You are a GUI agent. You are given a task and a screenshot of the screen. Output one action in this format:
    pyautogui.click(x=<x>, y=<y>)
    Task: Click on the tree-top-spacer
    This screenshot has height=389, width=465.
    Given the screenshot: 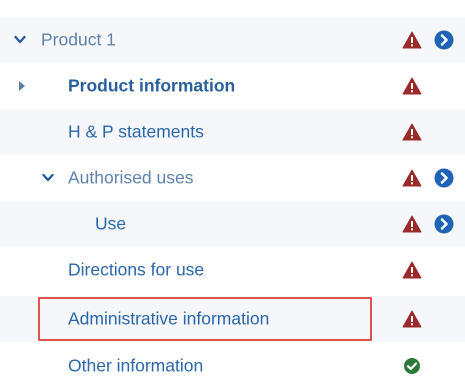 What is the action you would take?
    pyautogui.click(x=232, y=8)
    